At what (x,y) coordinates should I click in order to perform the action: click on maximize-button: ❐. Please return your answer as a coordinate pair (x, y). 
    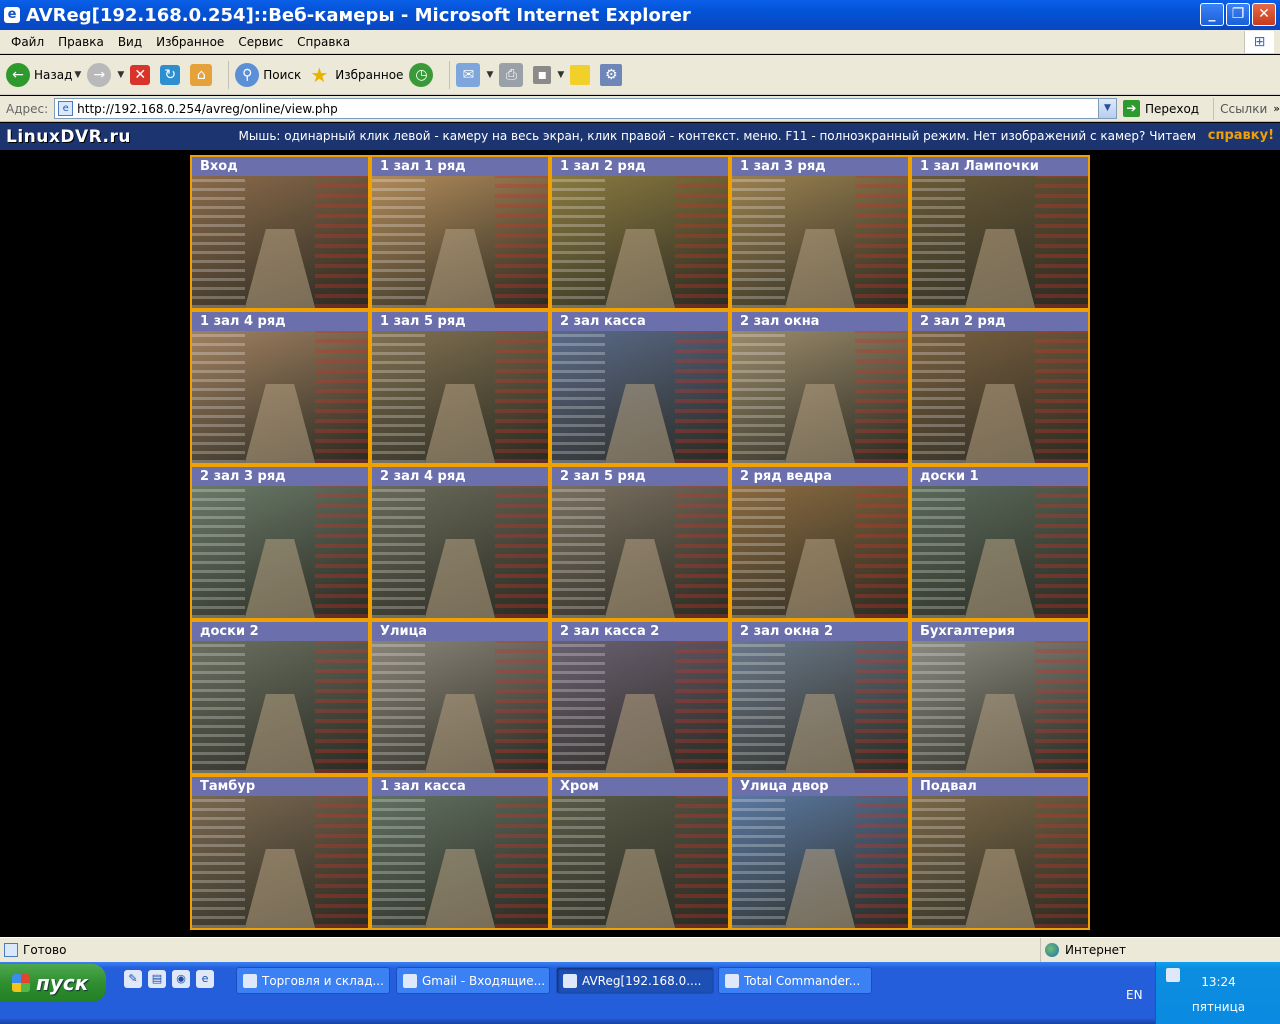
    Looking at the image, I should click on (1238, 14).